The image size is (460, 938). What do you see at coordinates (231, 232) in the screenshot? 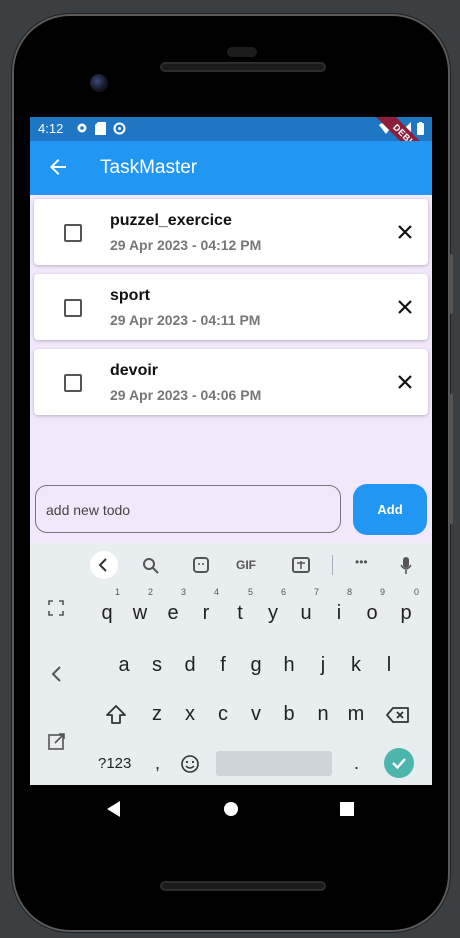
I see `todo-item: puzzel_exercice 29 Apr 2023 - 04:12 PM` at bounding box center [231, 232].